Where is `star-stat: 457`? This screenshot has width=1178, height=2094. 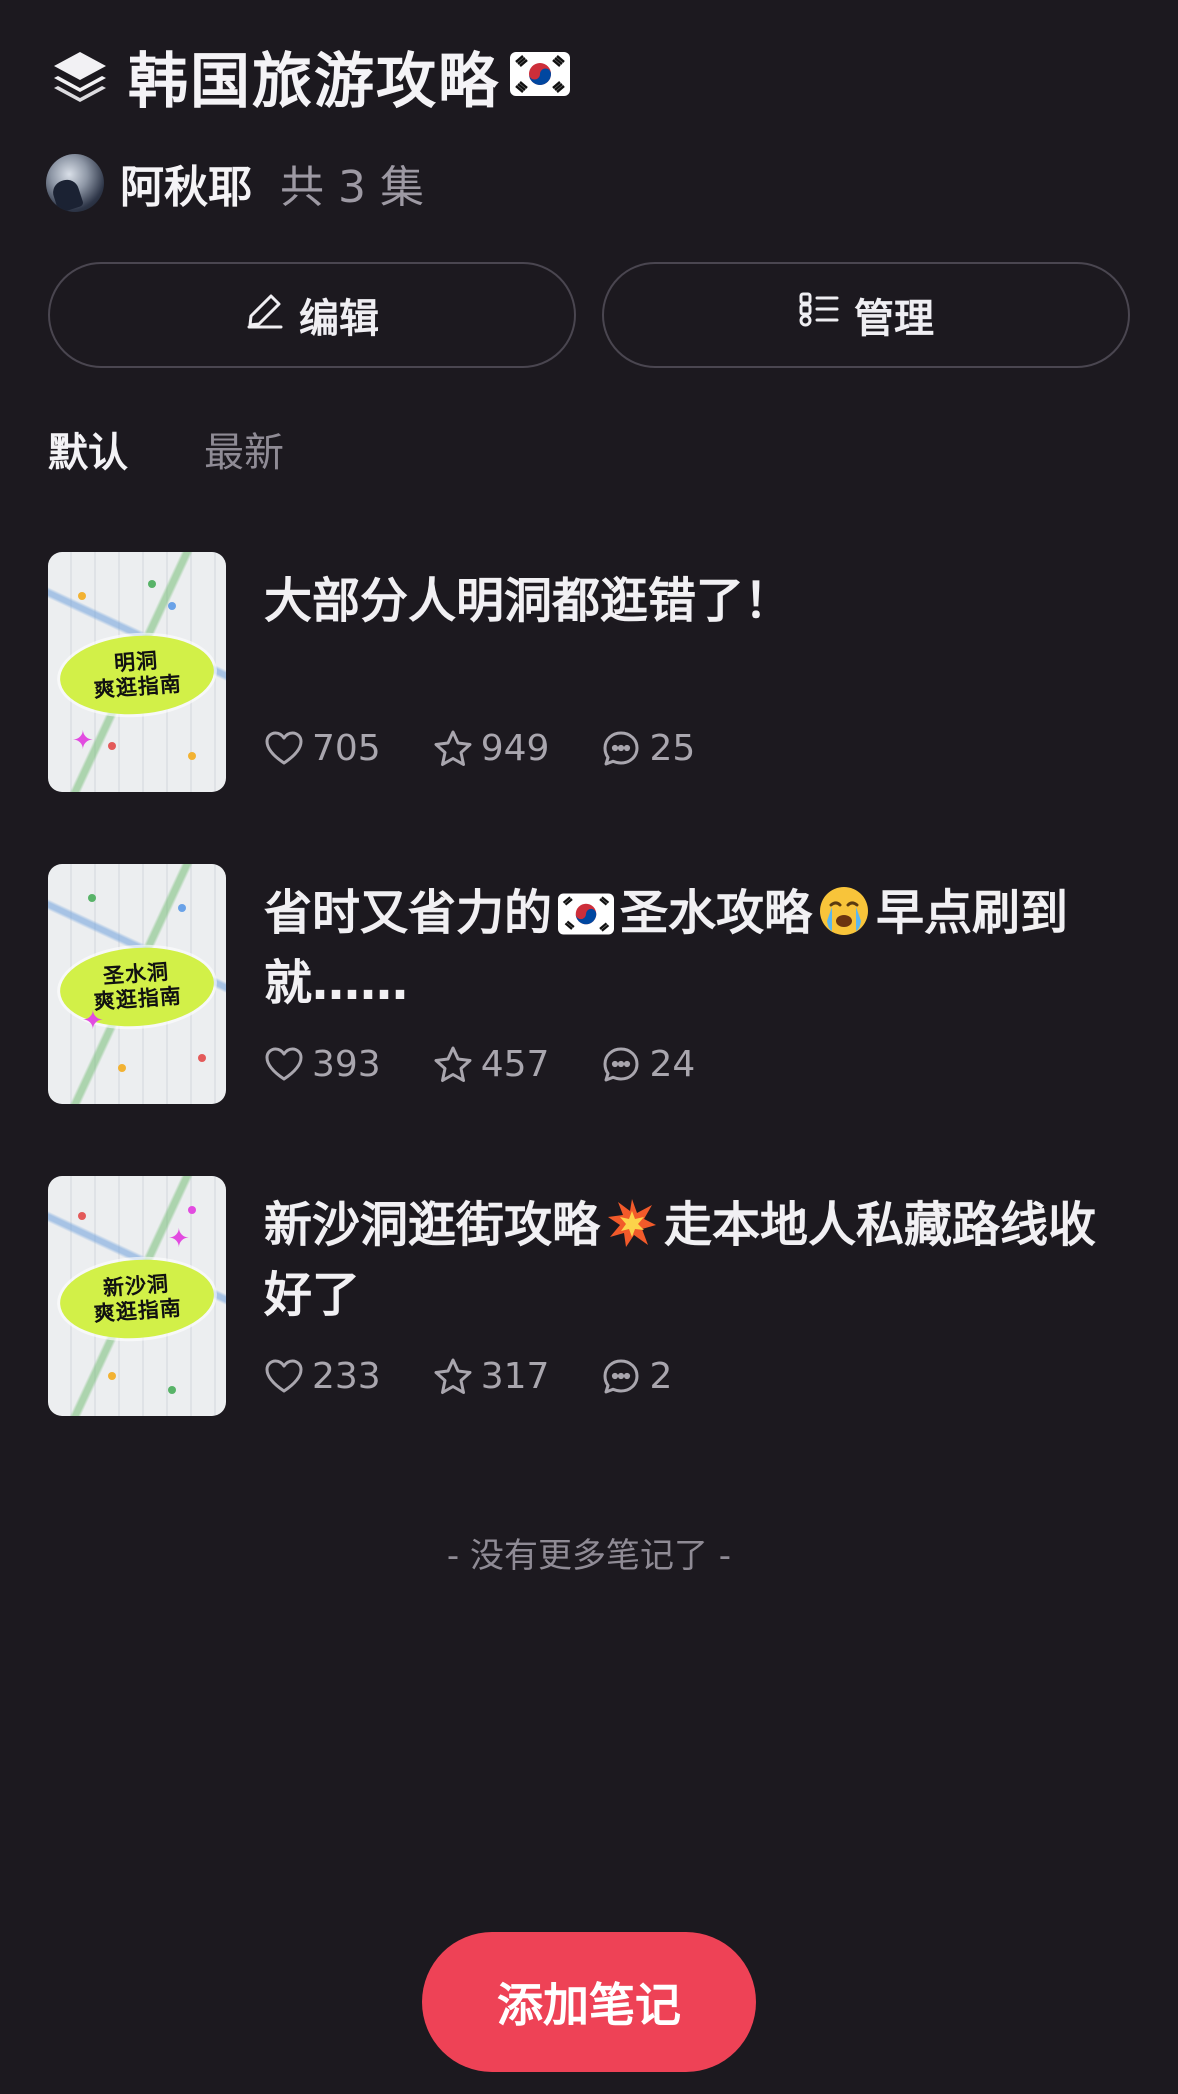
star-stat: 457 is located at coordinates (491, 1064).